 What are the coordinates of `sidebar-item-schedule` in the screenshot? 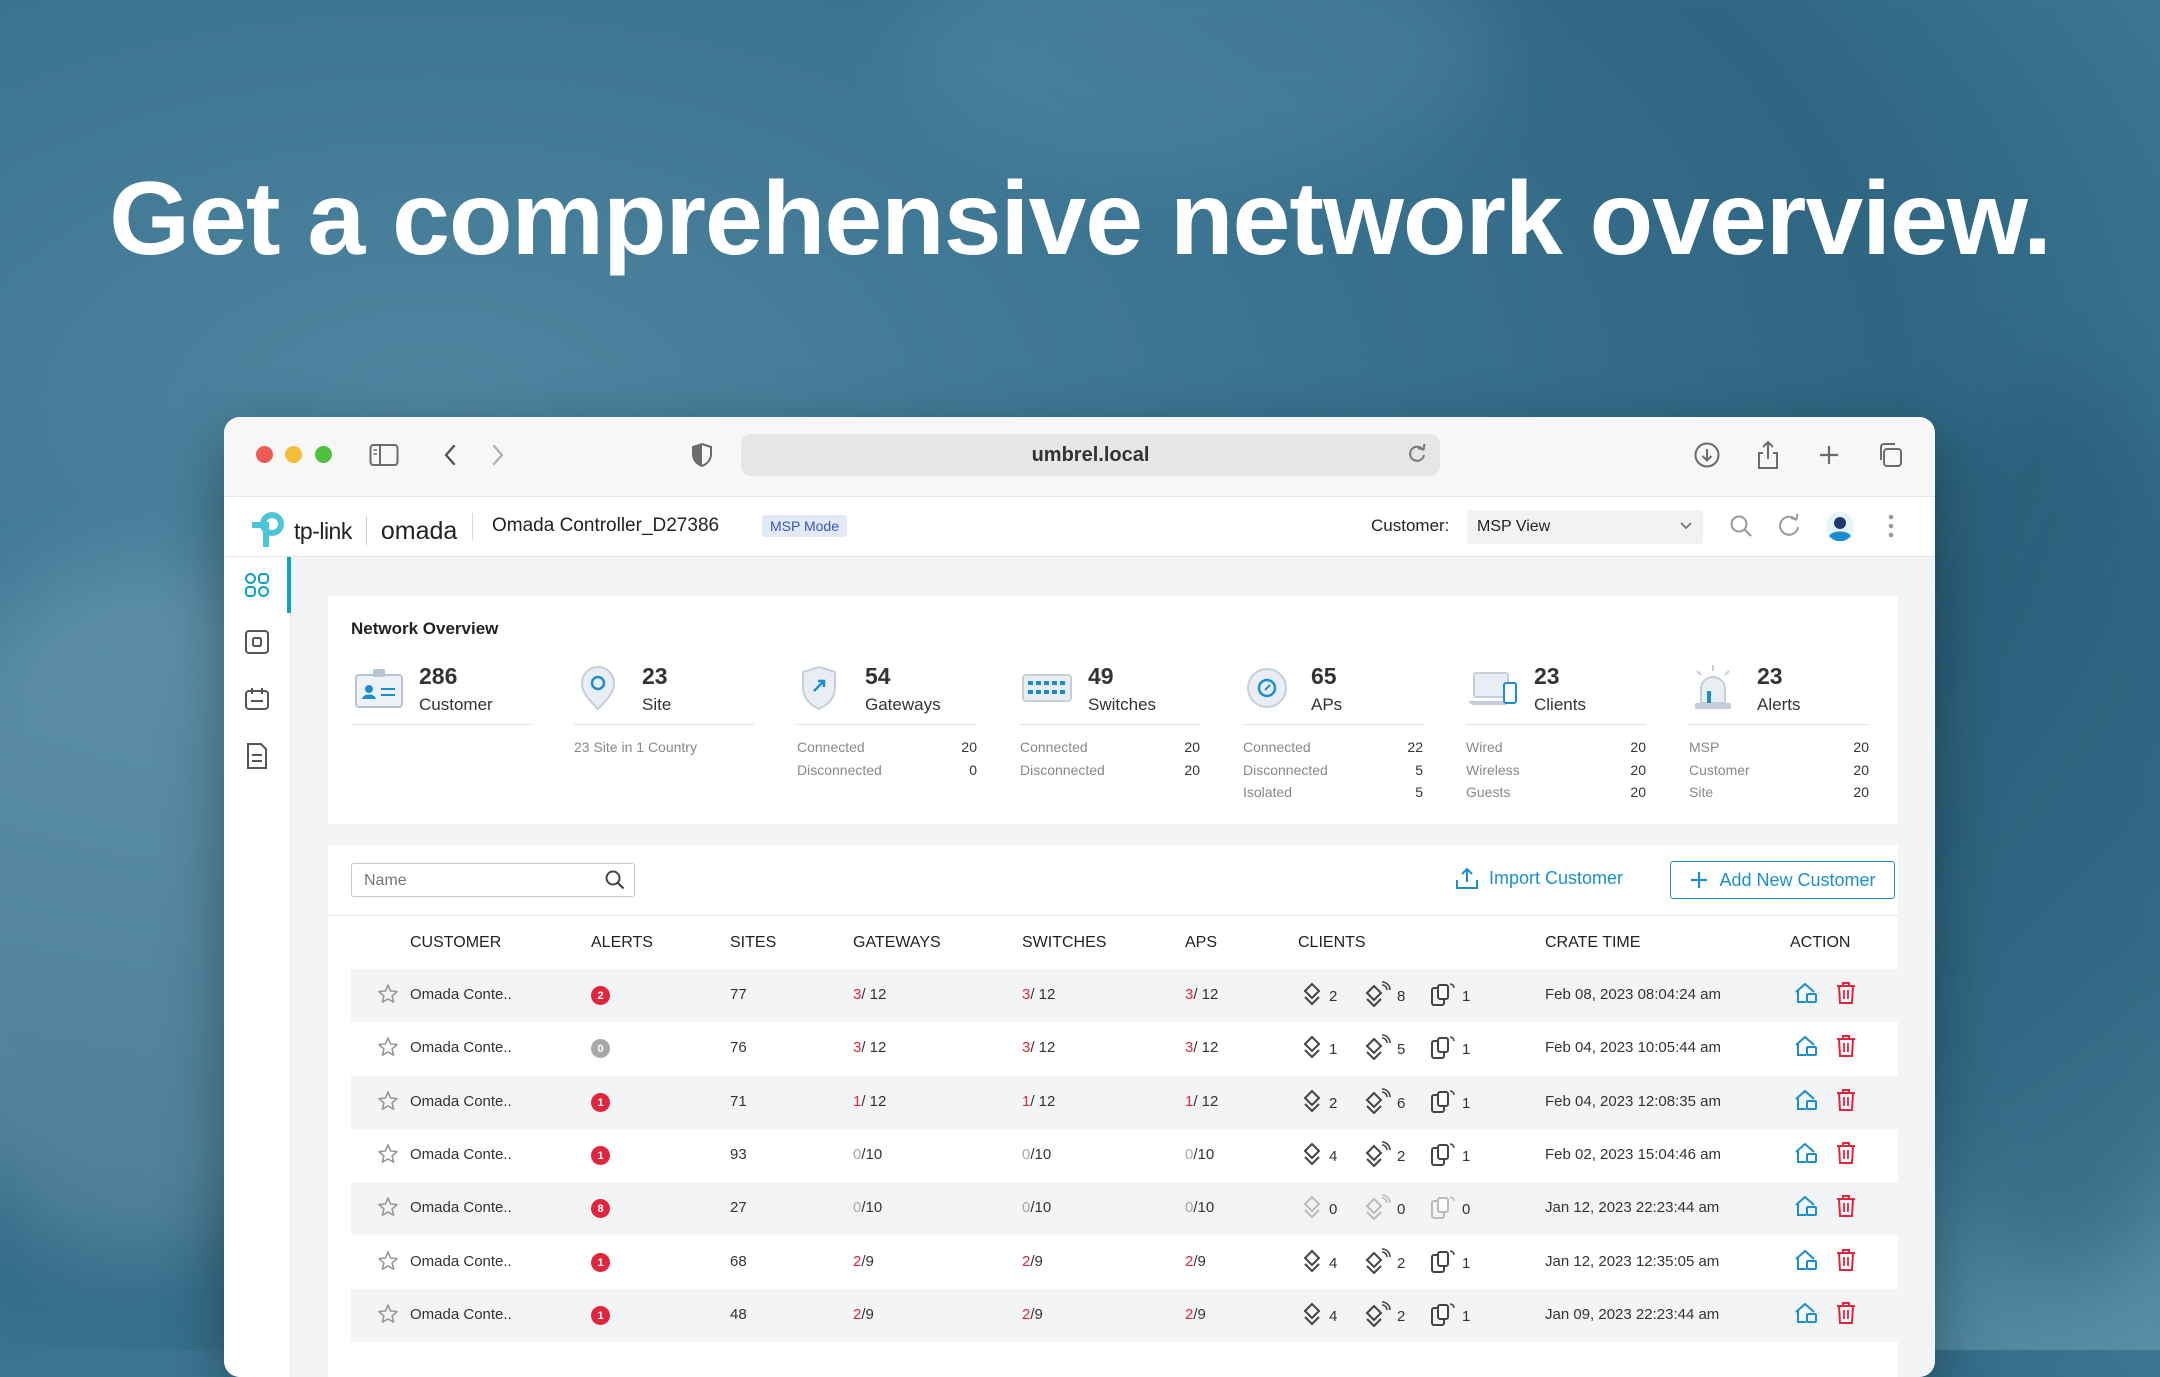 It's located at (257, 699).